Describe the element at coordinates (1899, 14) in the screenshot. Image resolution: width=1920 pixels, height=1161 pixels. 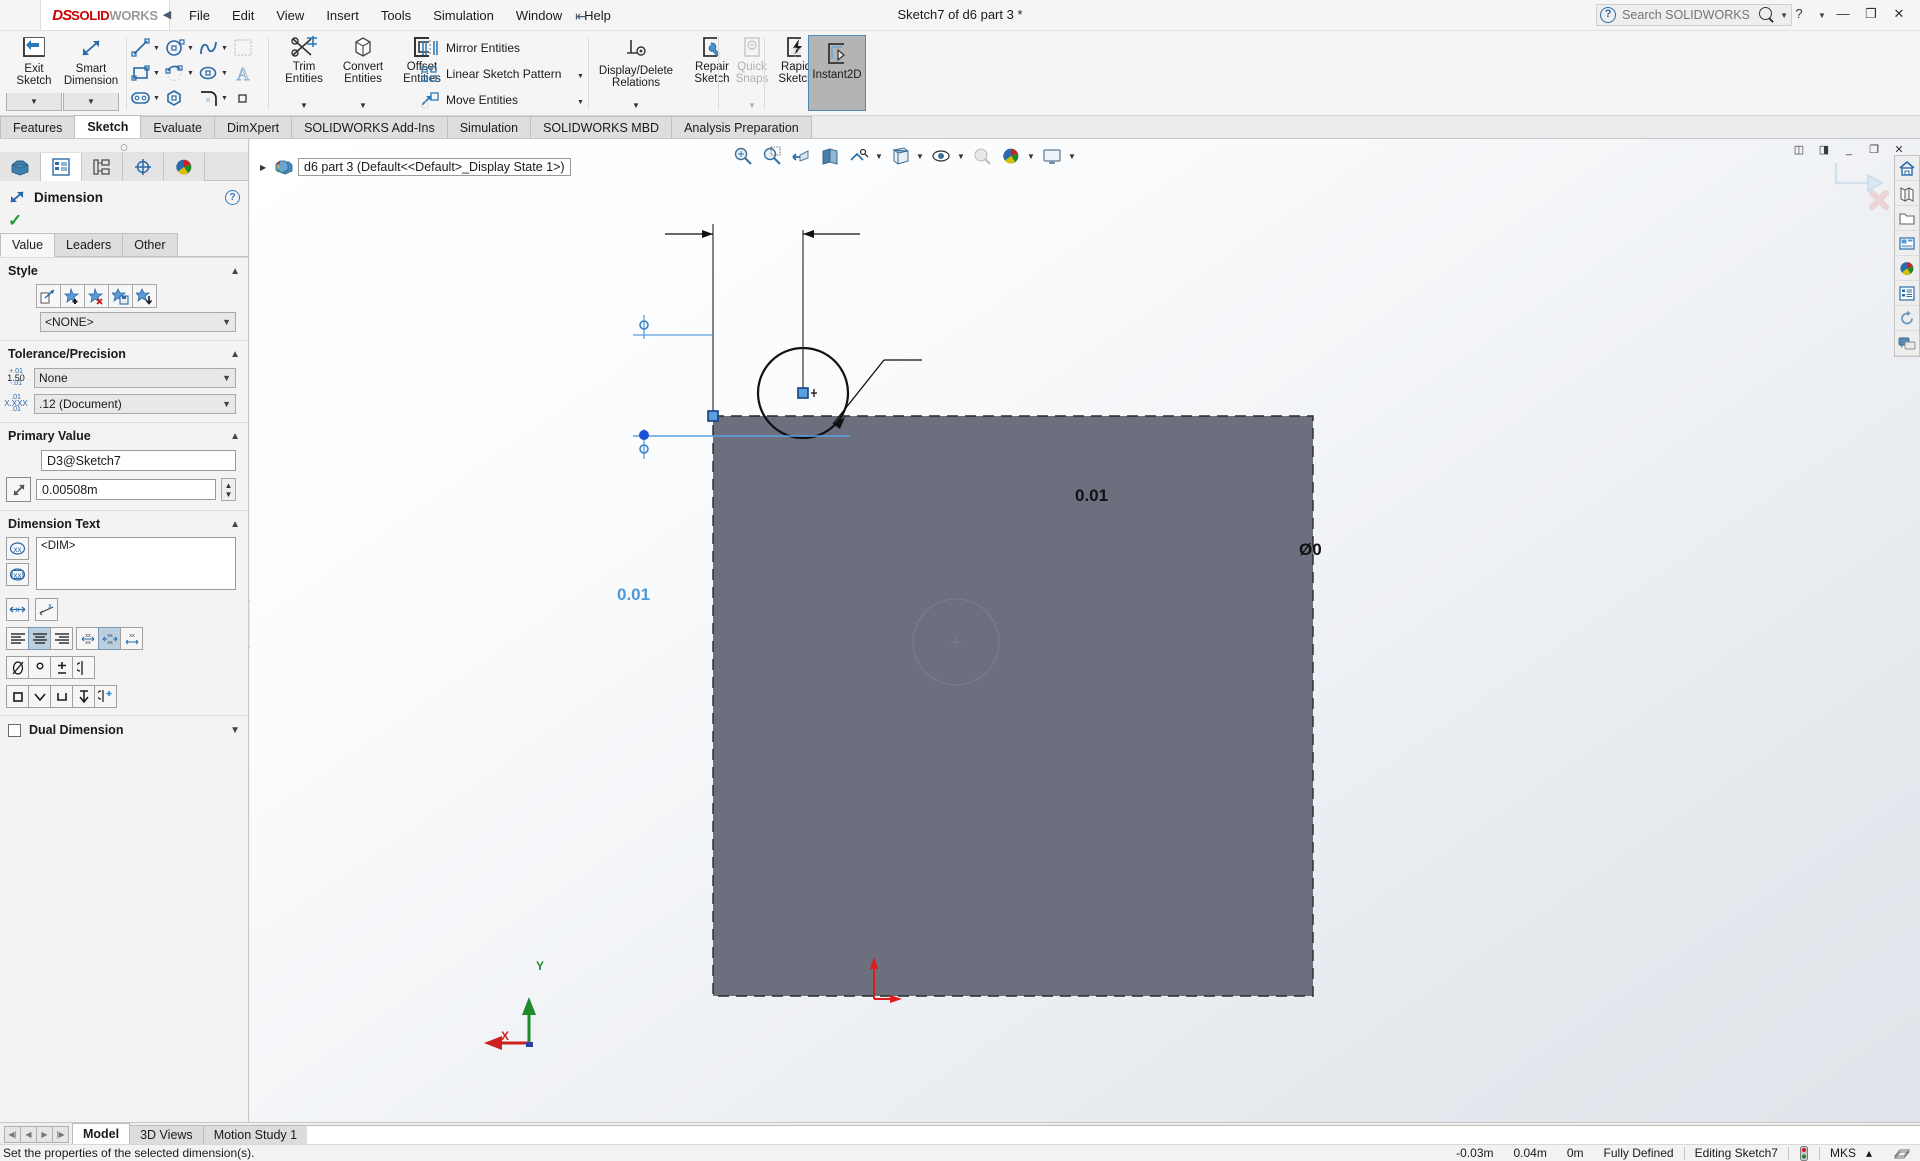
I see `close-button: ✕` at that location.